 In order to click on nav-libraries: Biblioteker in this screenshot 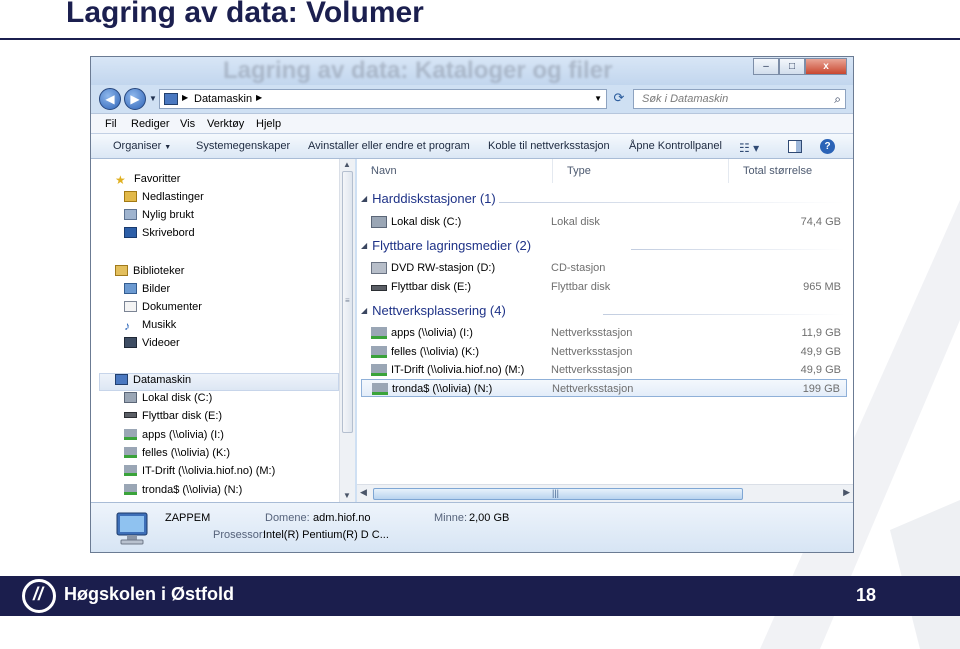, I will do `click(149, 274)`.